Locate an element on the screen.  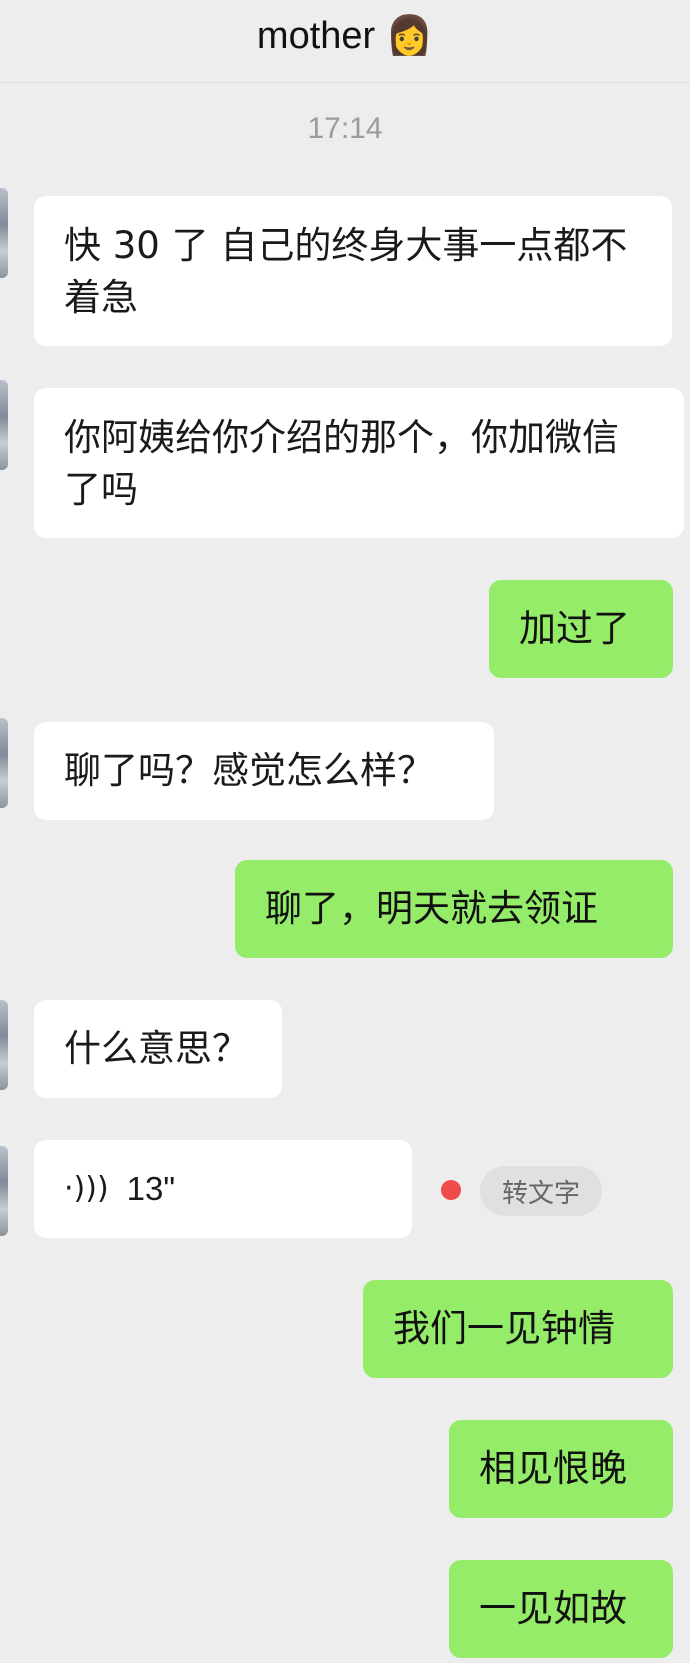
message-text: 什么意思？ is located at coordinates (156, 1048).